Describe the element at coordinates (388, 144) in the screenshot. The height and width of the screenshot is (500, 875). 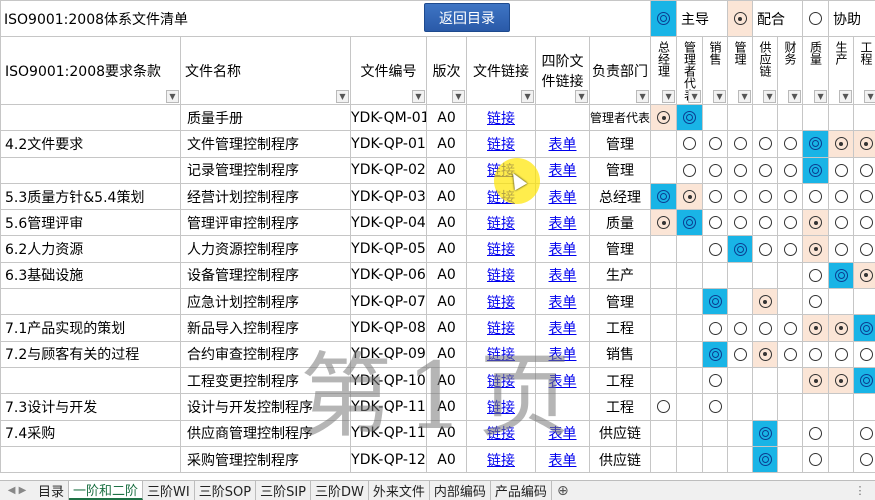
I see `cell-file-code: YDK-QP-01` at that location.